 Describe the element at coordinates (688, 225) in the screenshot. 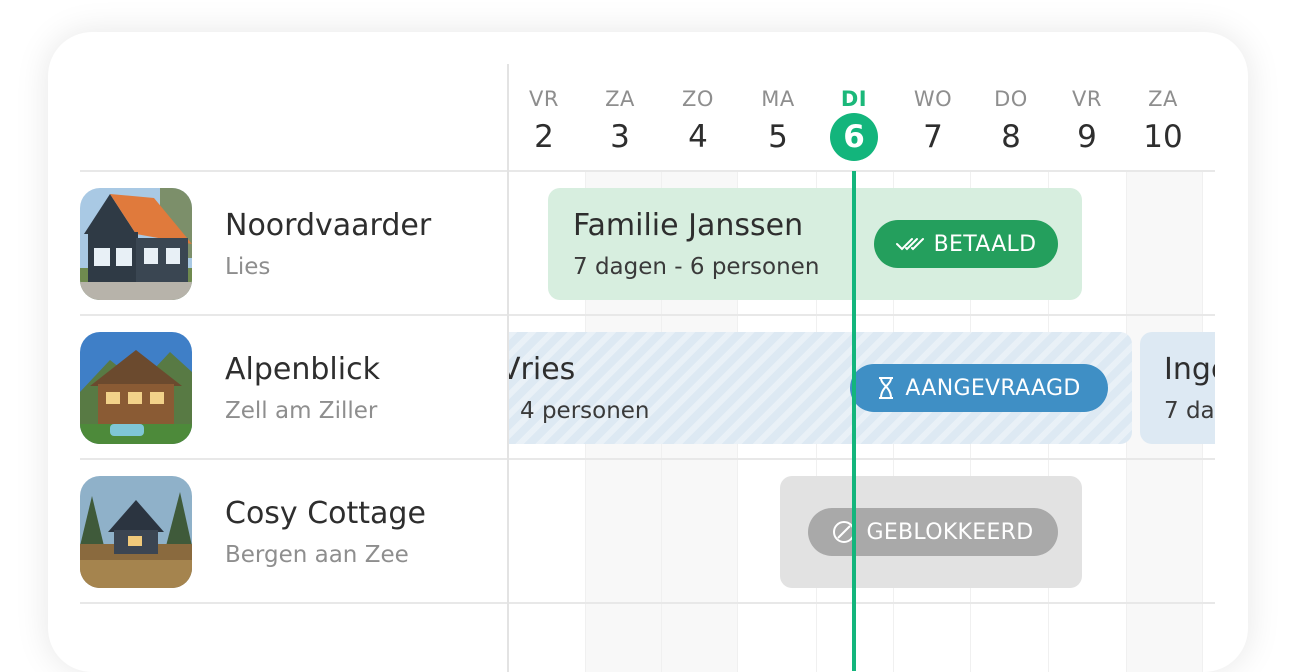

I see `booking-title: Familie Janssen` at that location.